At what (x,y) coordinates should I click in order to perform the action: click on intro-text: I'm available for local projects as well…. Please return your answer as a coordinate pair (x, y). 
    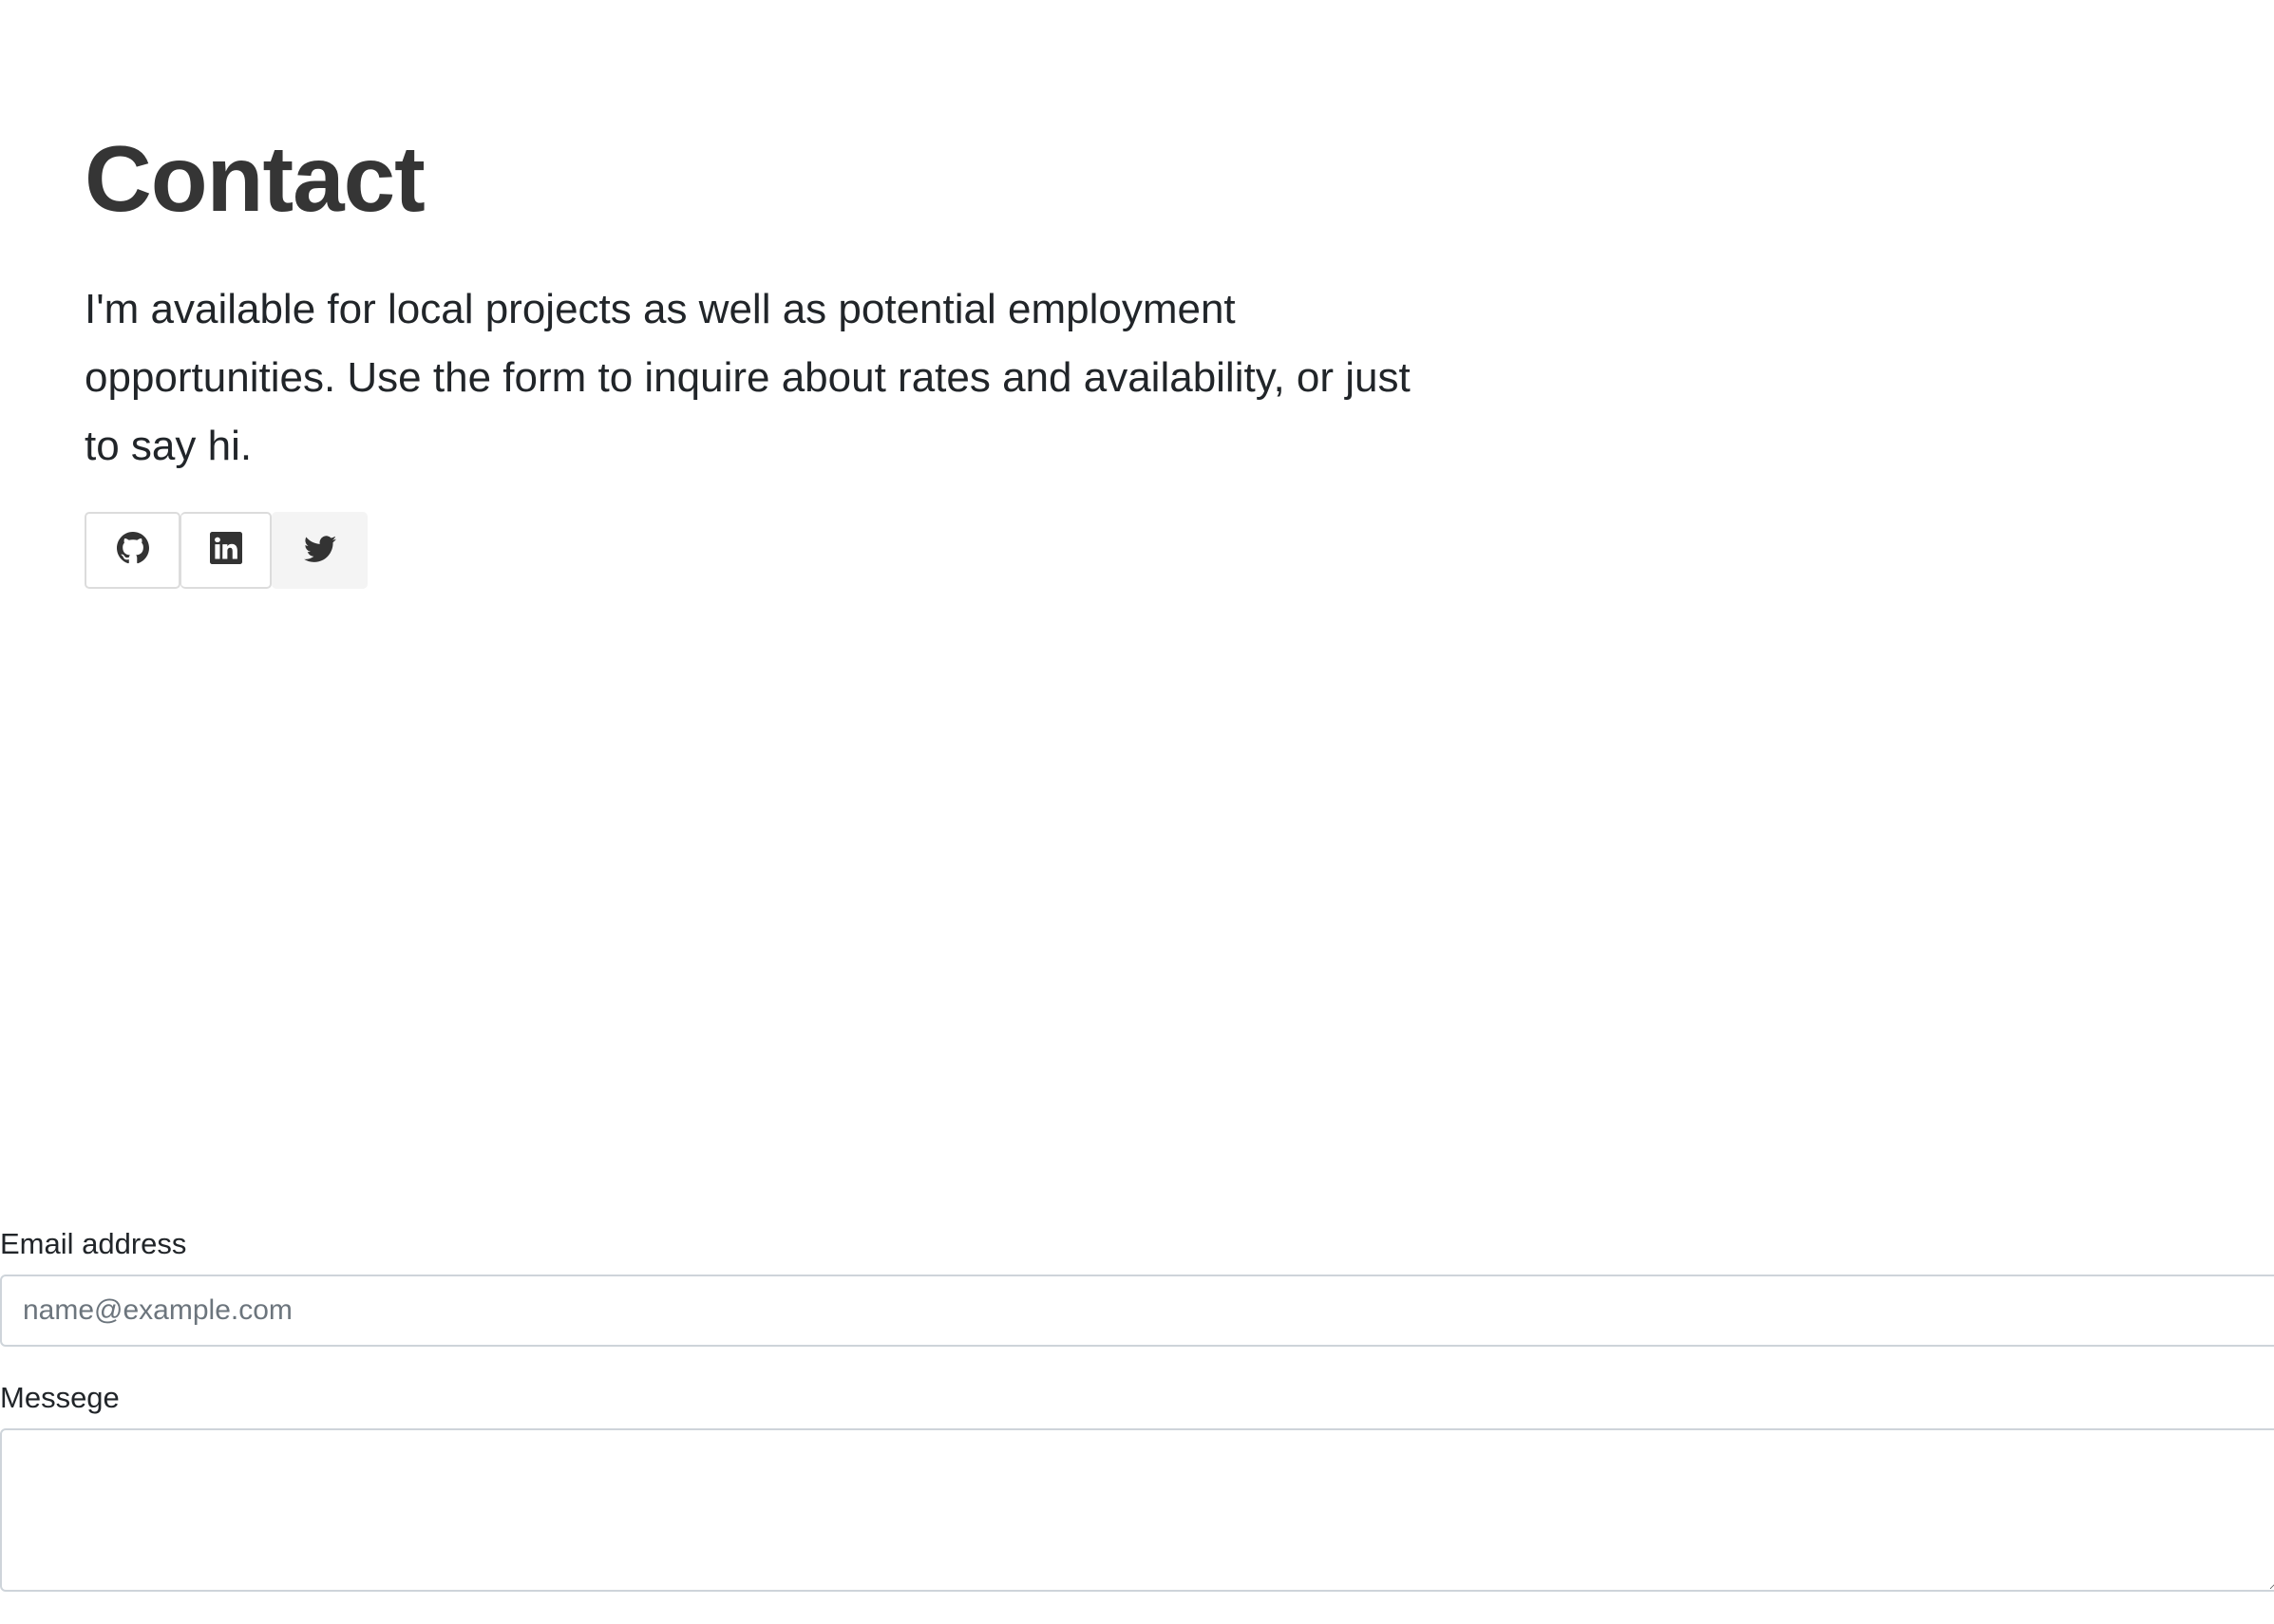
    Looking at the image, I should click on (748, 377).